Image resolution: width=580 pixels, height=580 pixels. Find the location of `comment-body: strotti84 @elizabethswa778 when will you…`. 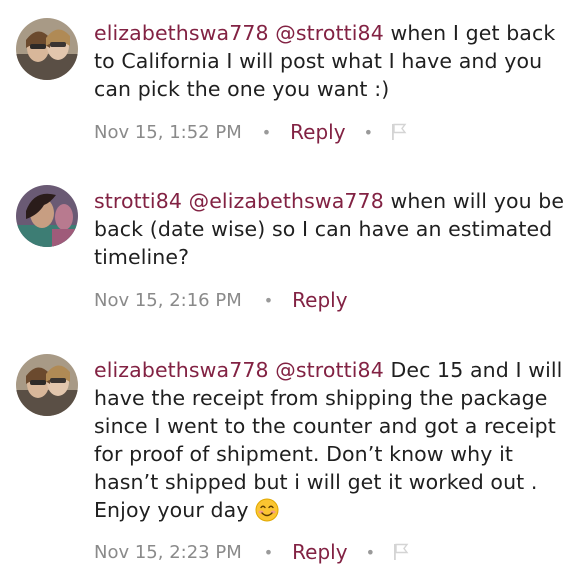

comment-body: strotti84 @elizabethswa778 when will you… is located at coordinates (330, 229).